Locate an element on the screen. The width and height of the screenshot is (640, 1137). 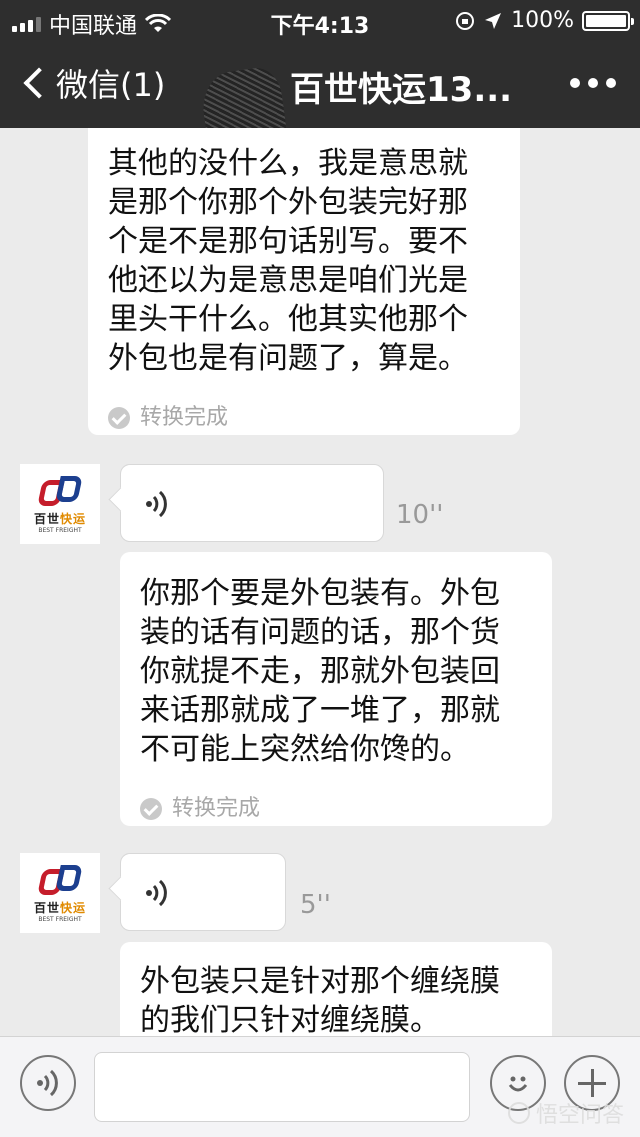
transcript-text: 外包装只是针对那个缠绕膜 的我们只针对缠绕膜。 is located at coordinates (320, 1000).